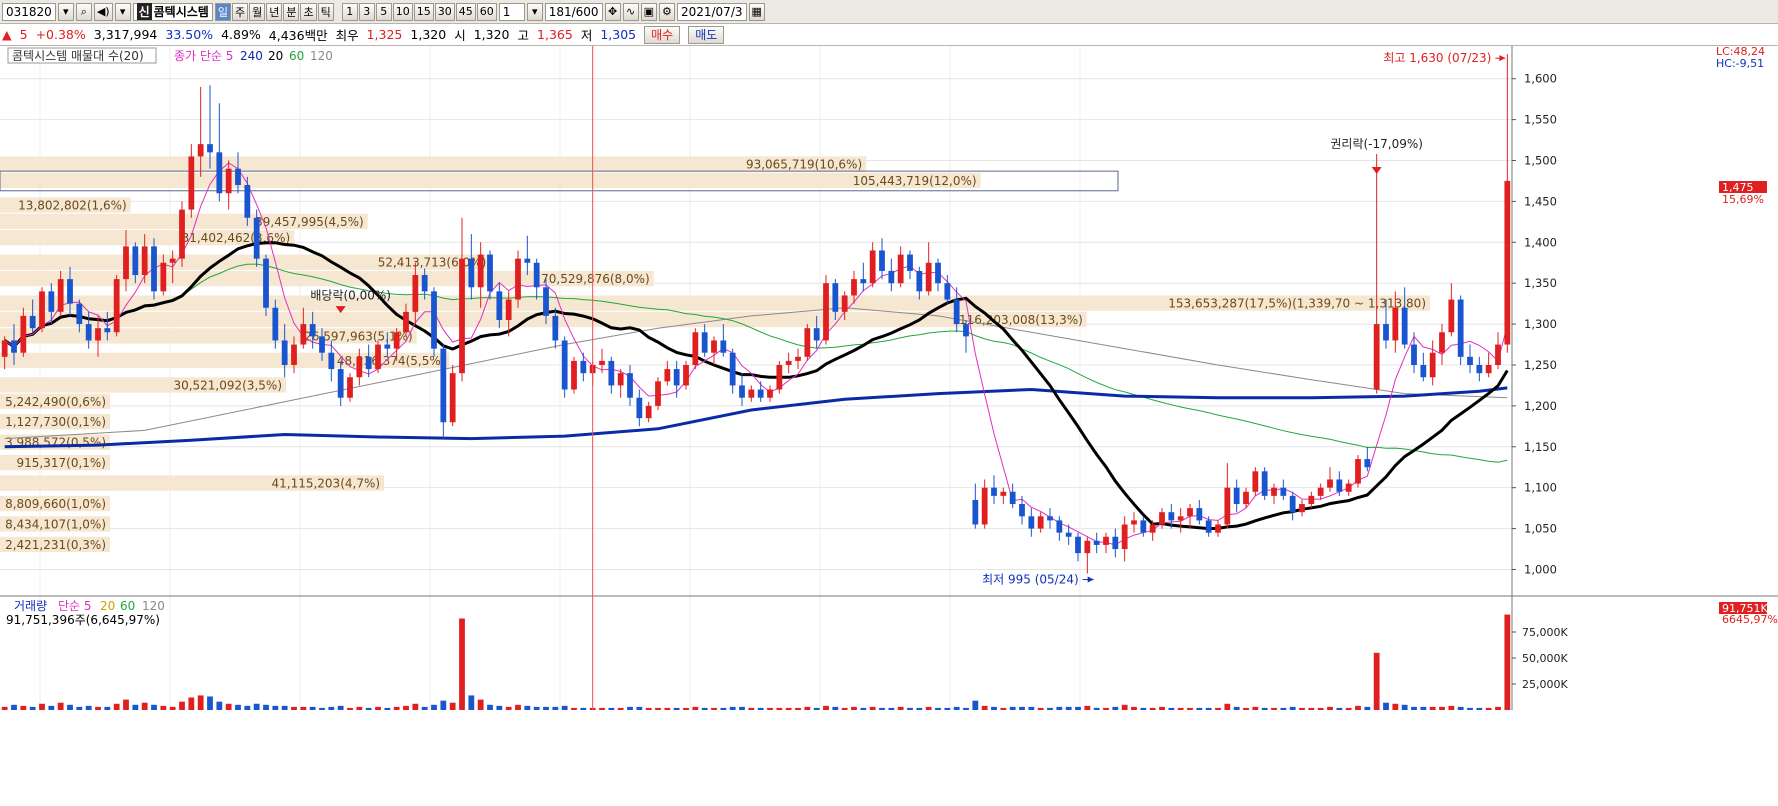  Describe the element at coordinates (308, 11) in the screenshot. I see `period-button-5: 초` at that location.